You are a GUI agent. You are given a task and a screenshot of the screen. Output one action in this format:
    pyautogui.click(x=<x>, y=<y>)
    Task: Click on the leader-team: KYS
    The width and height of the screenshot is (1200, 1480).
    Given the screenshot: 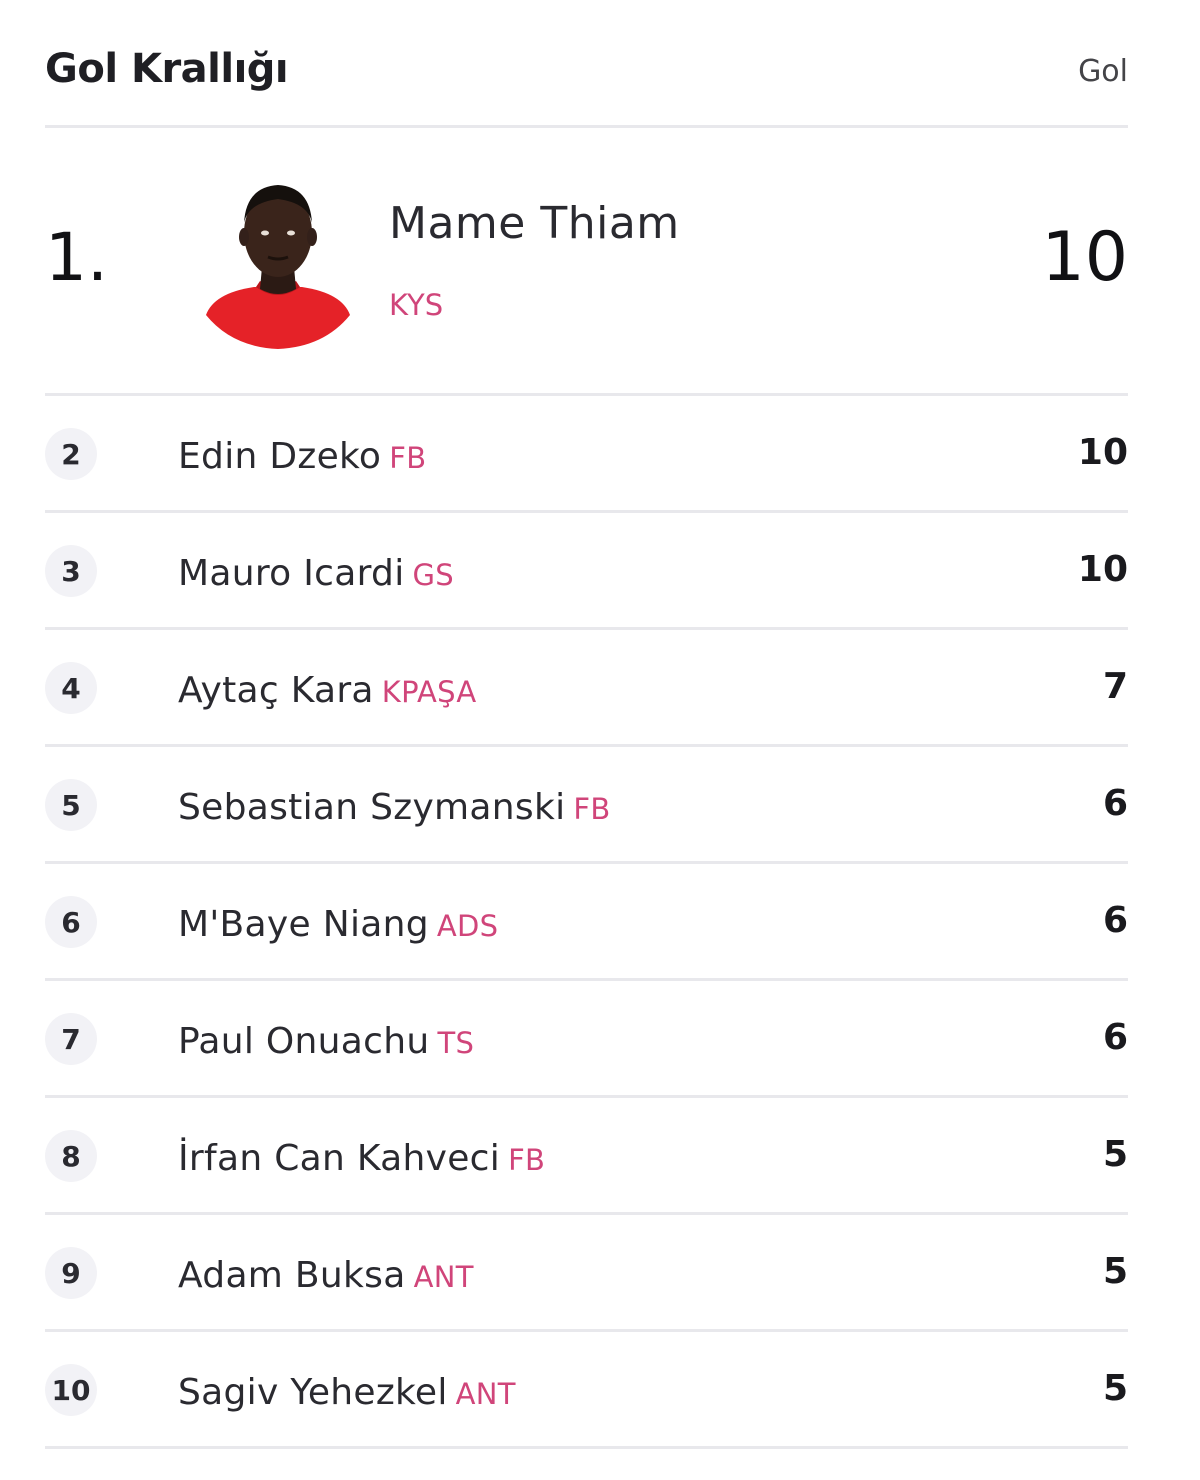 What is the action you would take?
    pyautogui.click(x=416, y=305)
    